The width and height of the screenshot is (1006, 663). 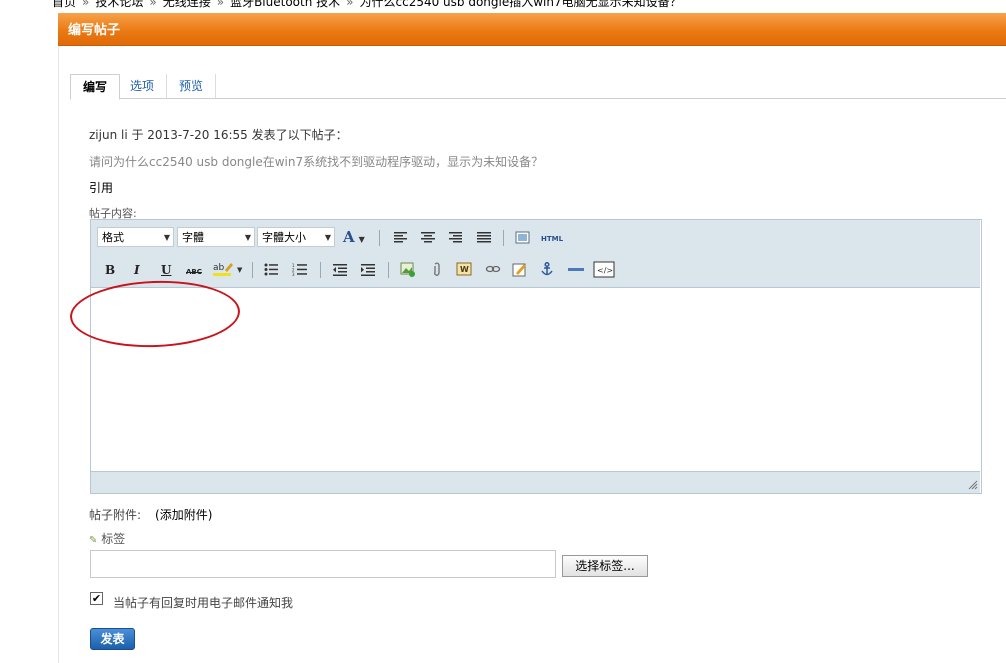 What do you see at coordinates (532, 29) in the screenshot?
I see `header-bar` at bounding box center [532, 29].